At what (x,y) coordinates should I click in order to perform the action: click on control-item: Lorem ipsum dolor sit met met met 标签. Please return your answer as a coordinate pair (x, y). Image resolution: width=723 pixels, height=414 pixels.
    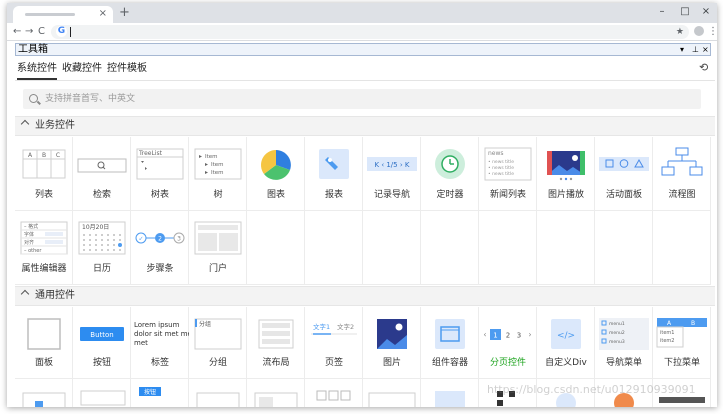
    Looking at the image, I should click on (160, 343).